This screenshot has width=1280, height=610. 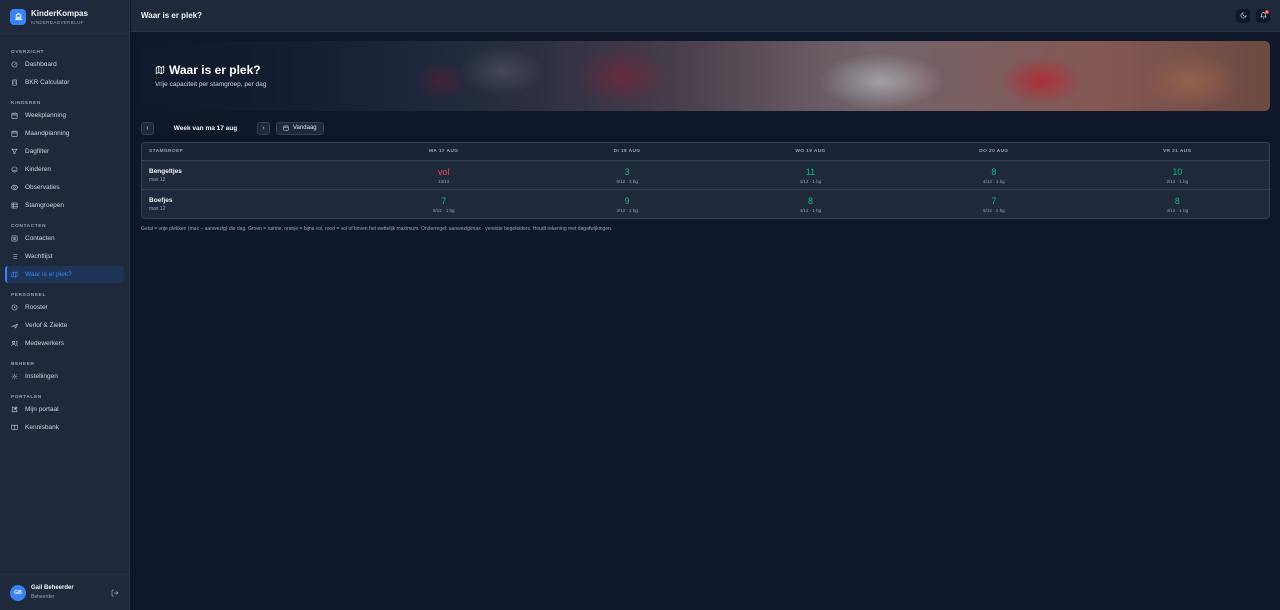 What do you see at coordinates (14, 64) in the screenshot?
I see `dashboard-icon` at bounding box center [14, 64].